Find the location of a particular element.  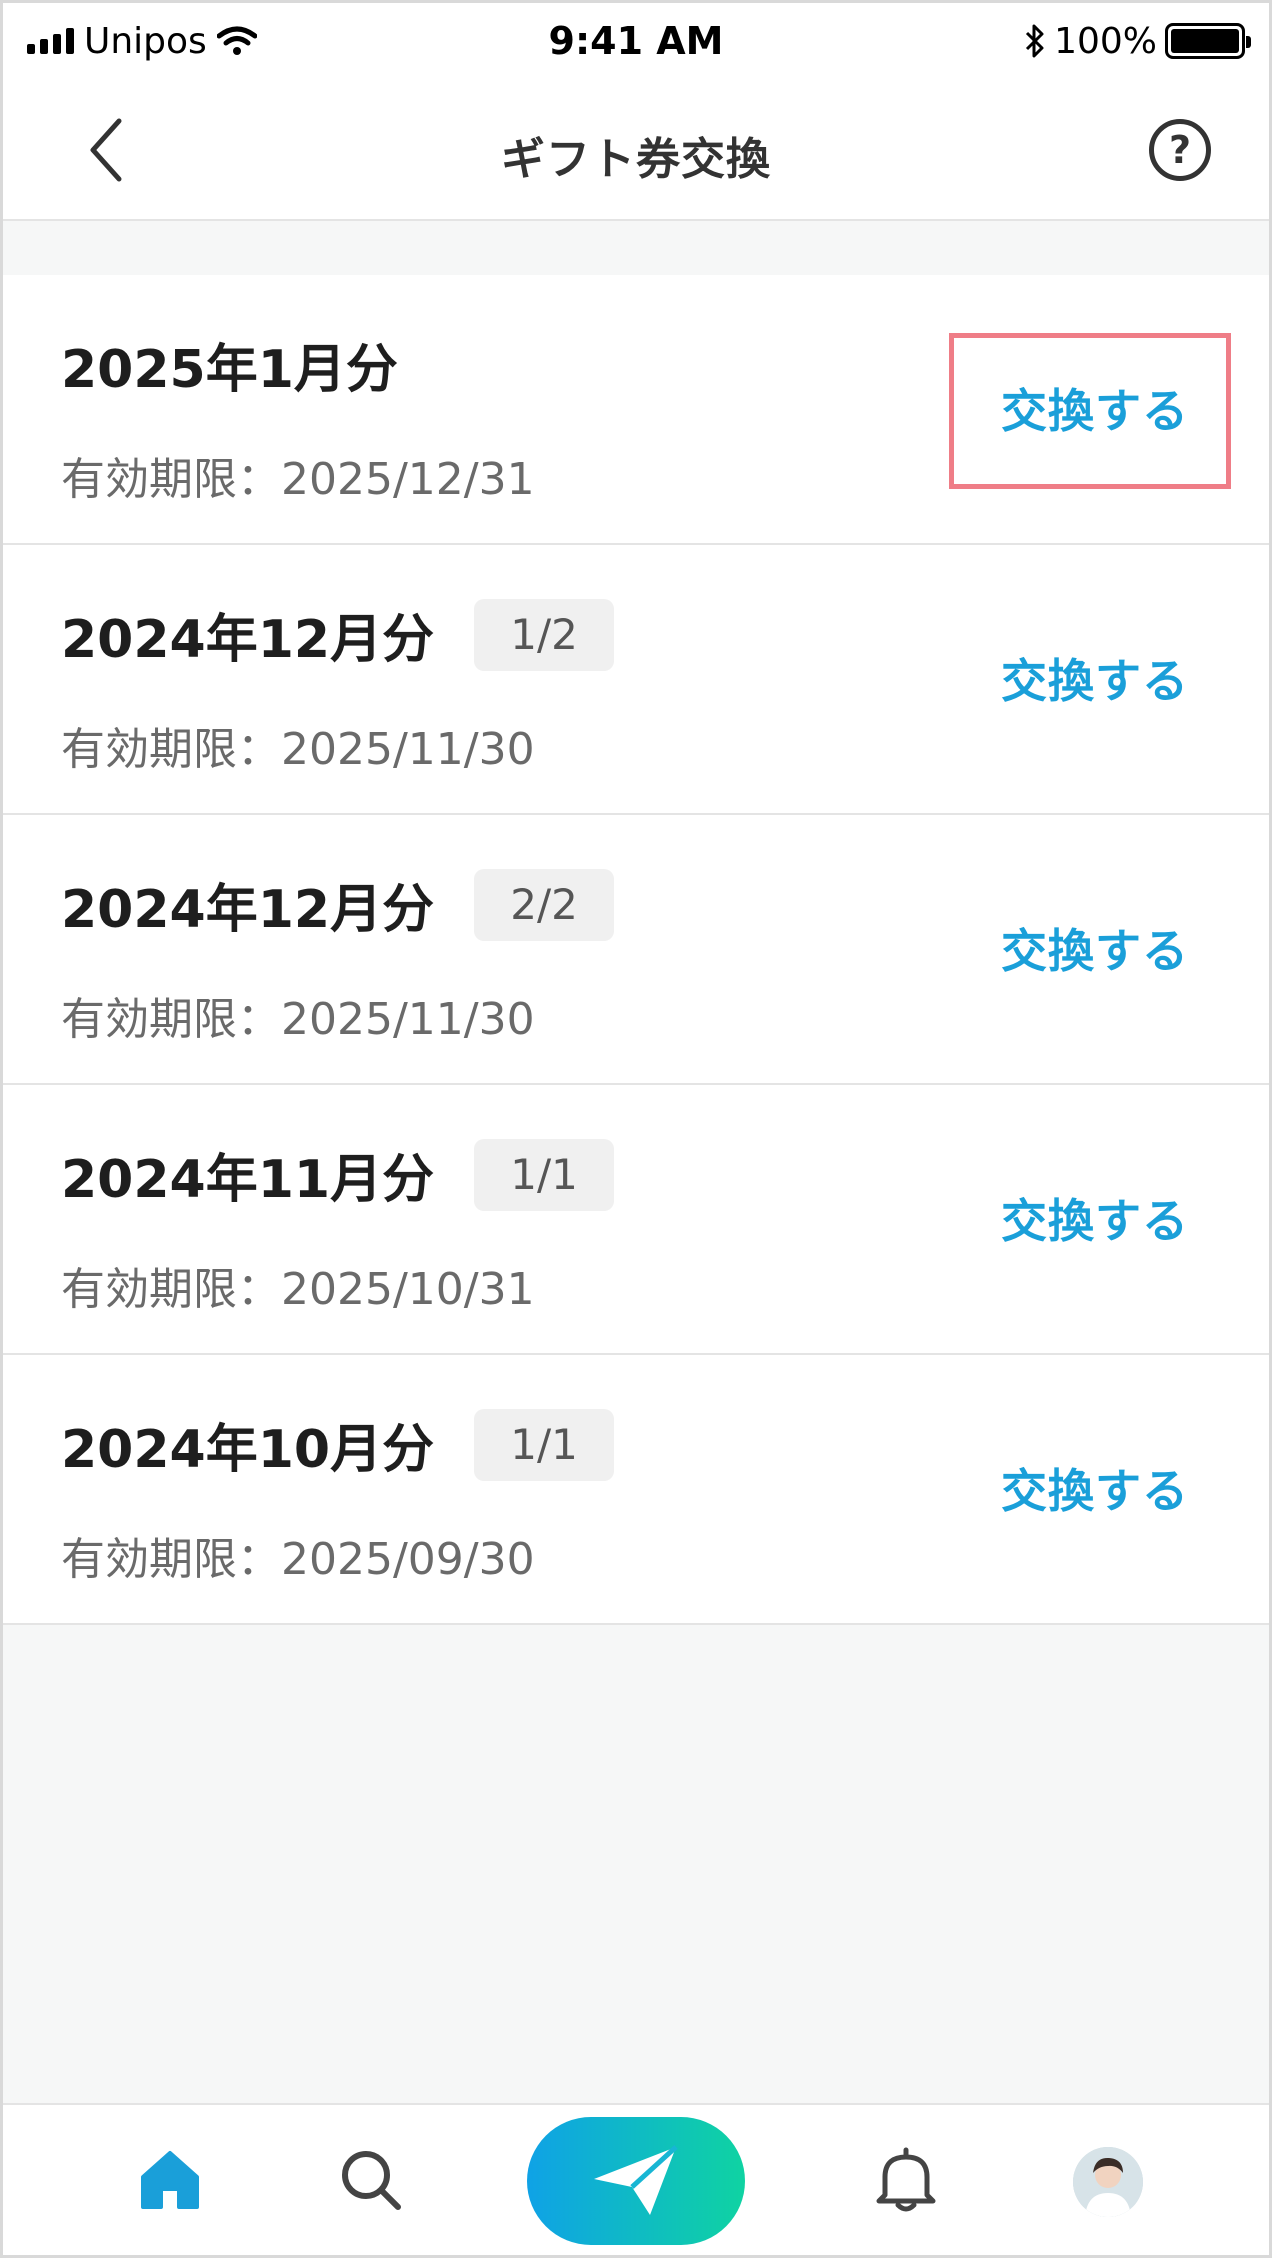

help-button: ? is located at coordinates (1180, 150).